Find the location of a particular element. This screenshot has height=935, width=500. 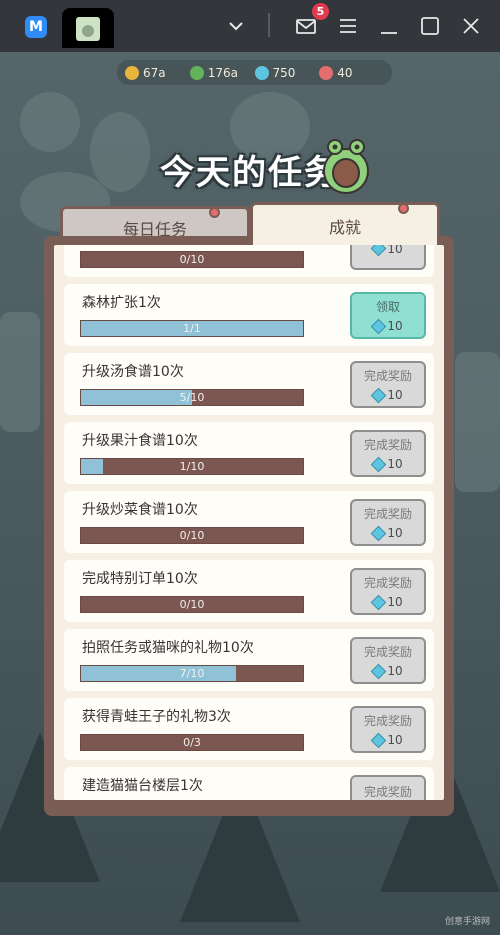

resource-bar: 67a 176a 750 40 is located at coordinates (254, 72).